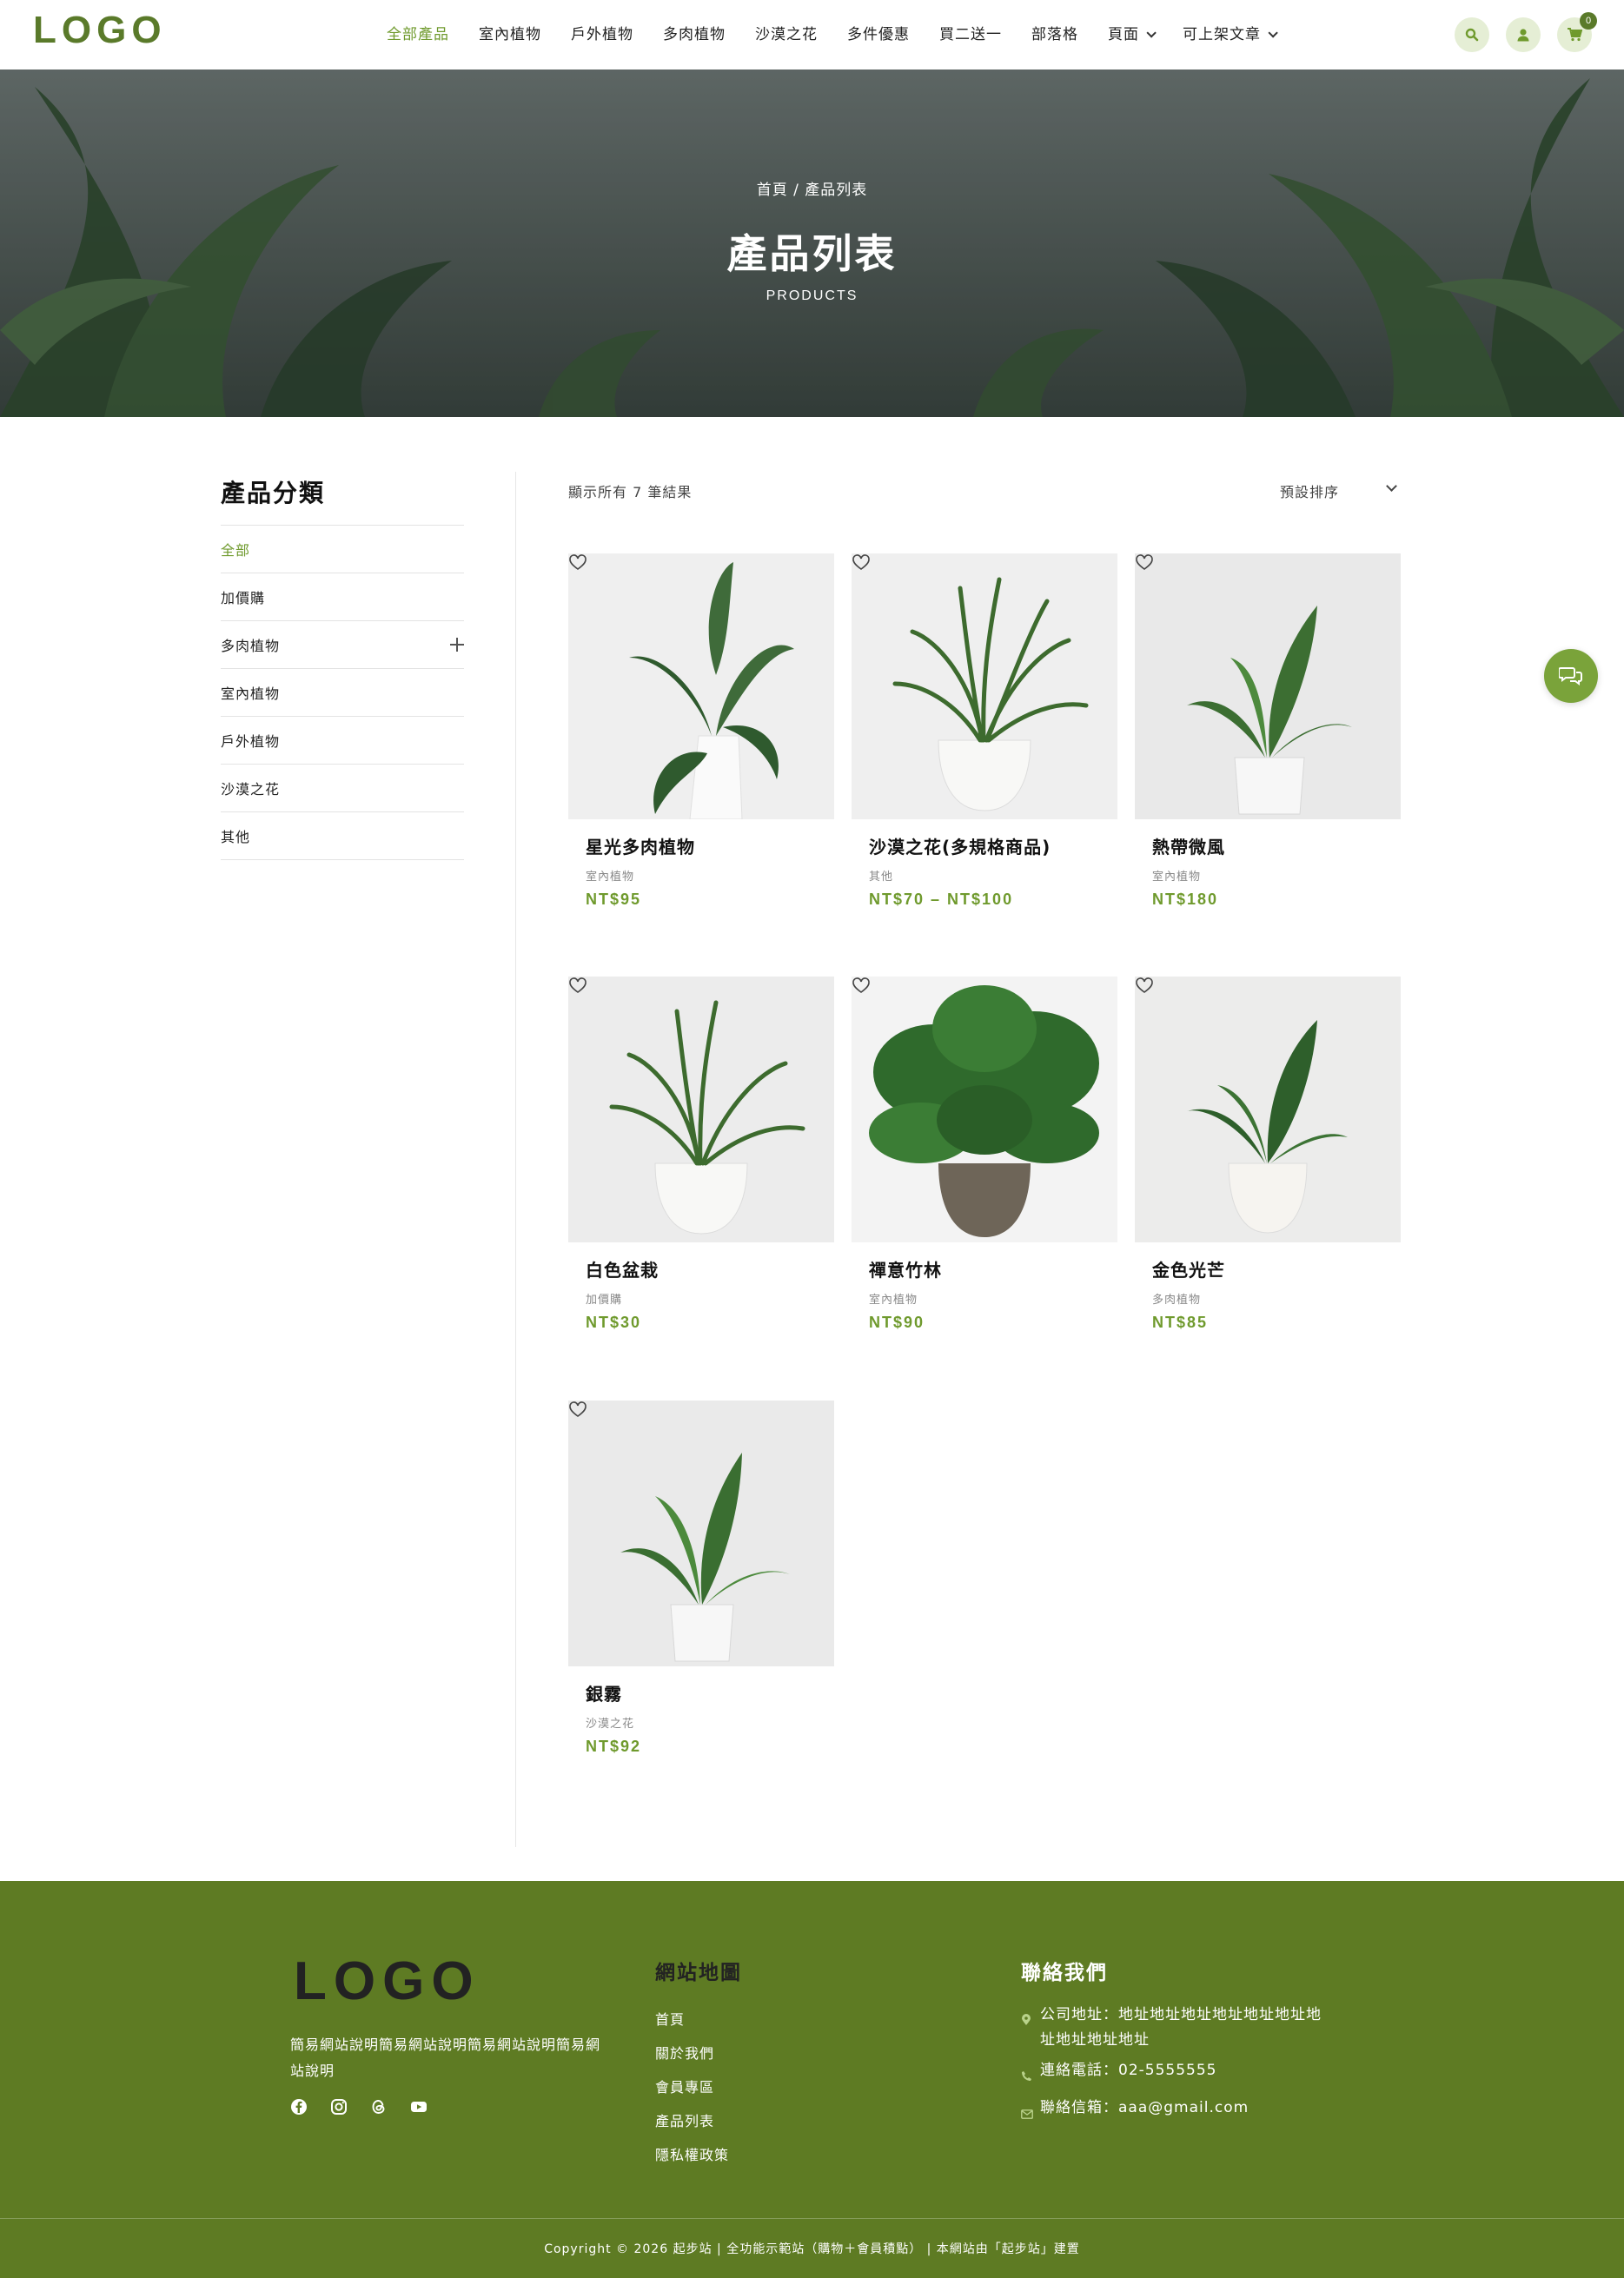  Describe the element at coordinates (614, 1322) in the screenshot. I see `product-price: NT$30` at that location.